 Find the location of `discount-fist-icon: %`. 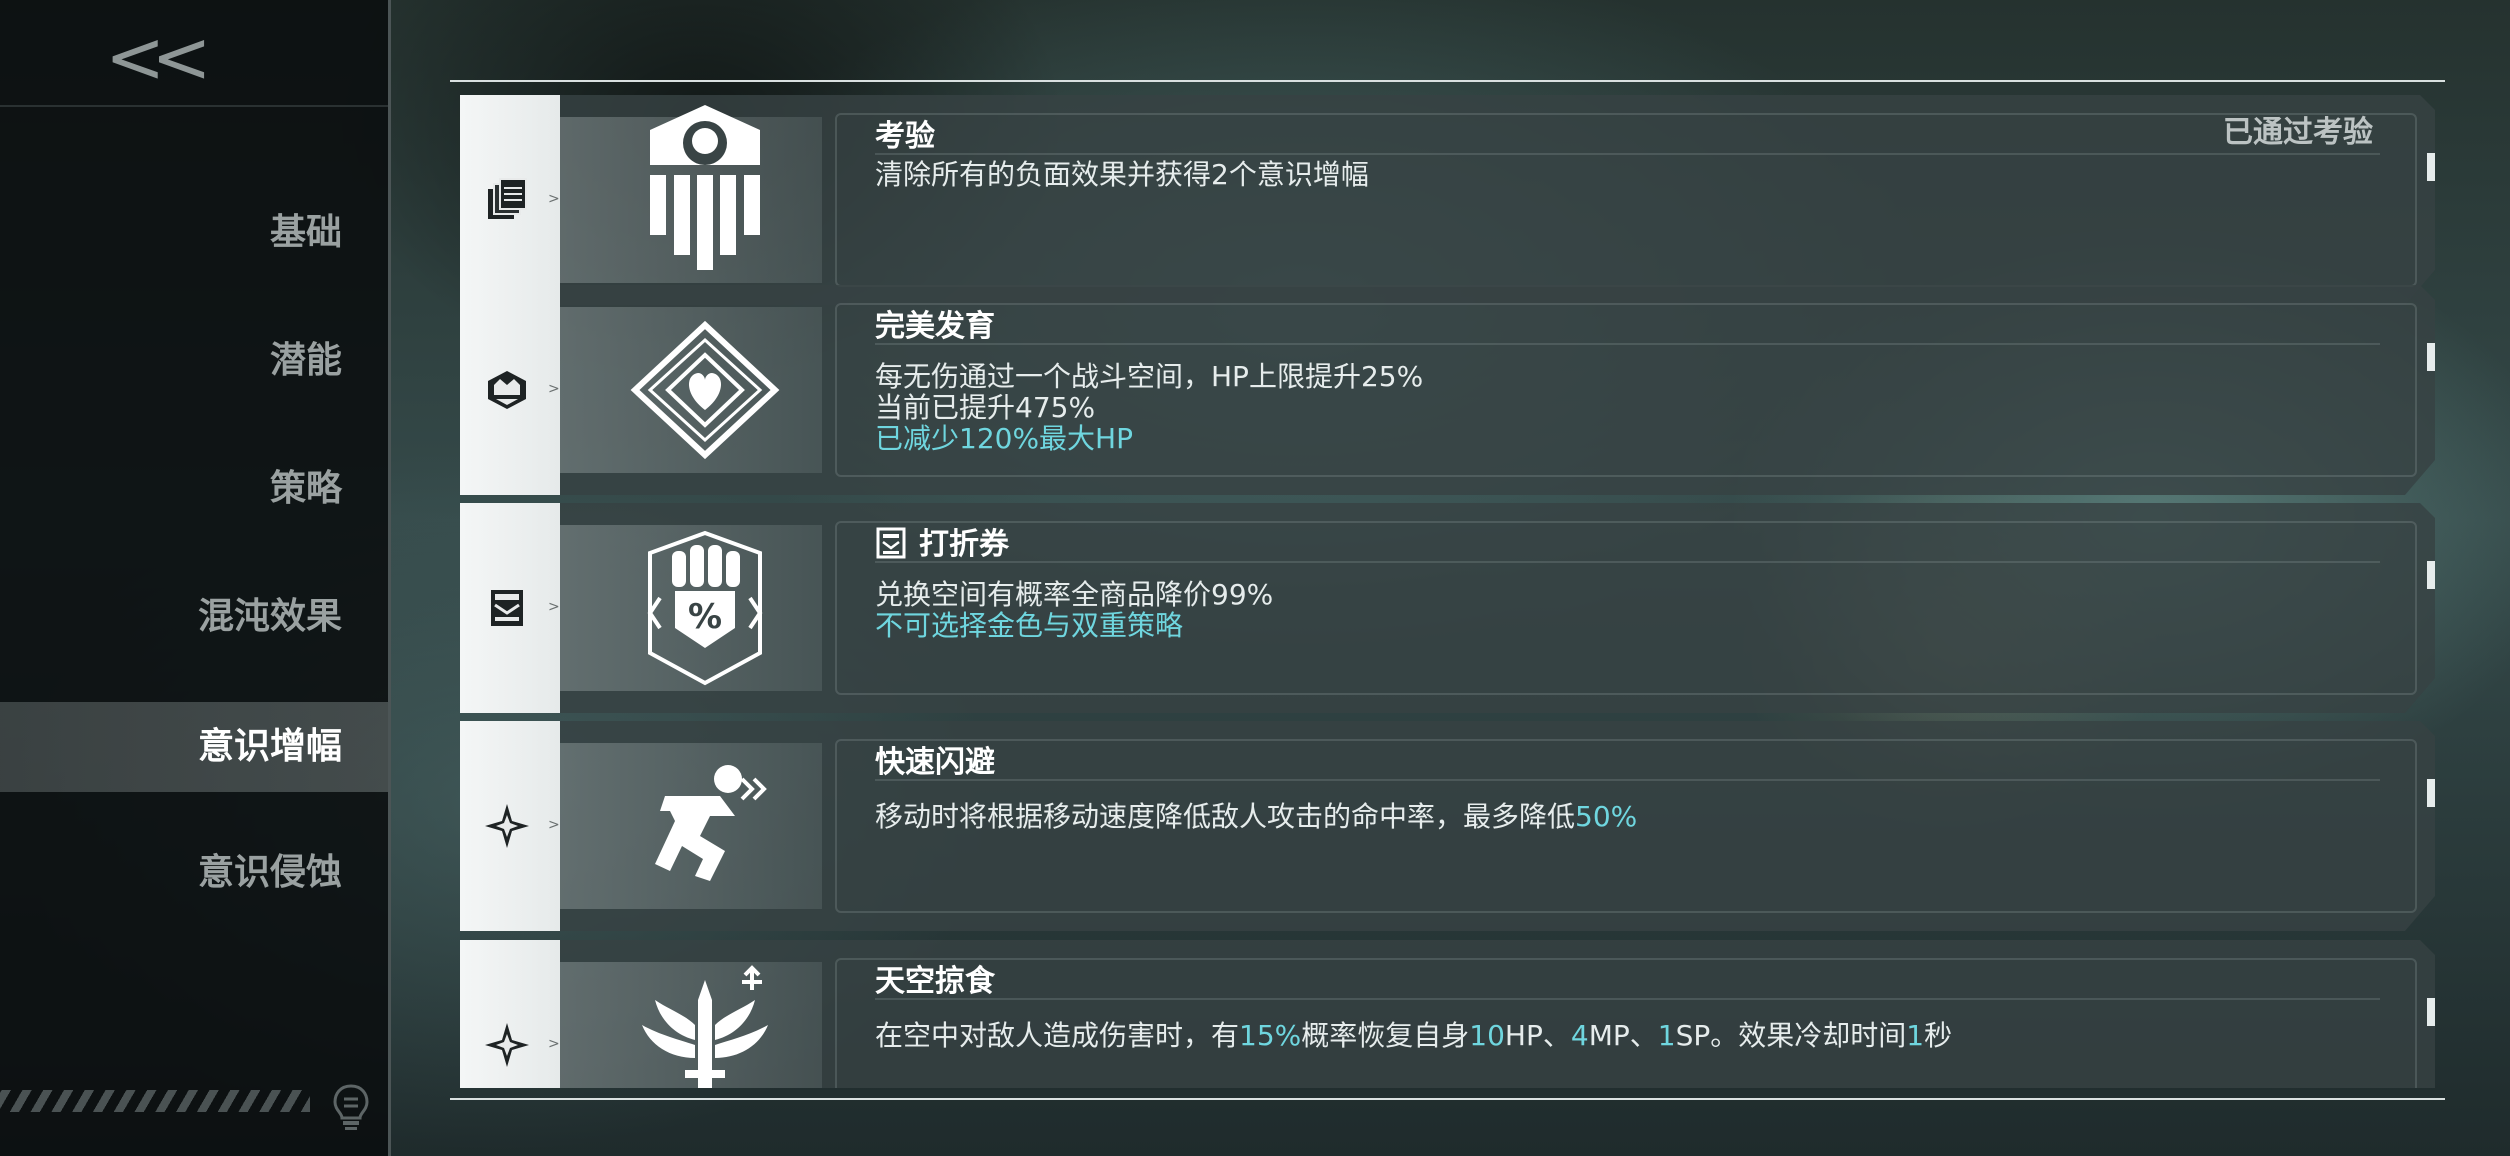

discount-fist-icon: % is located at coordinates (705, 608).